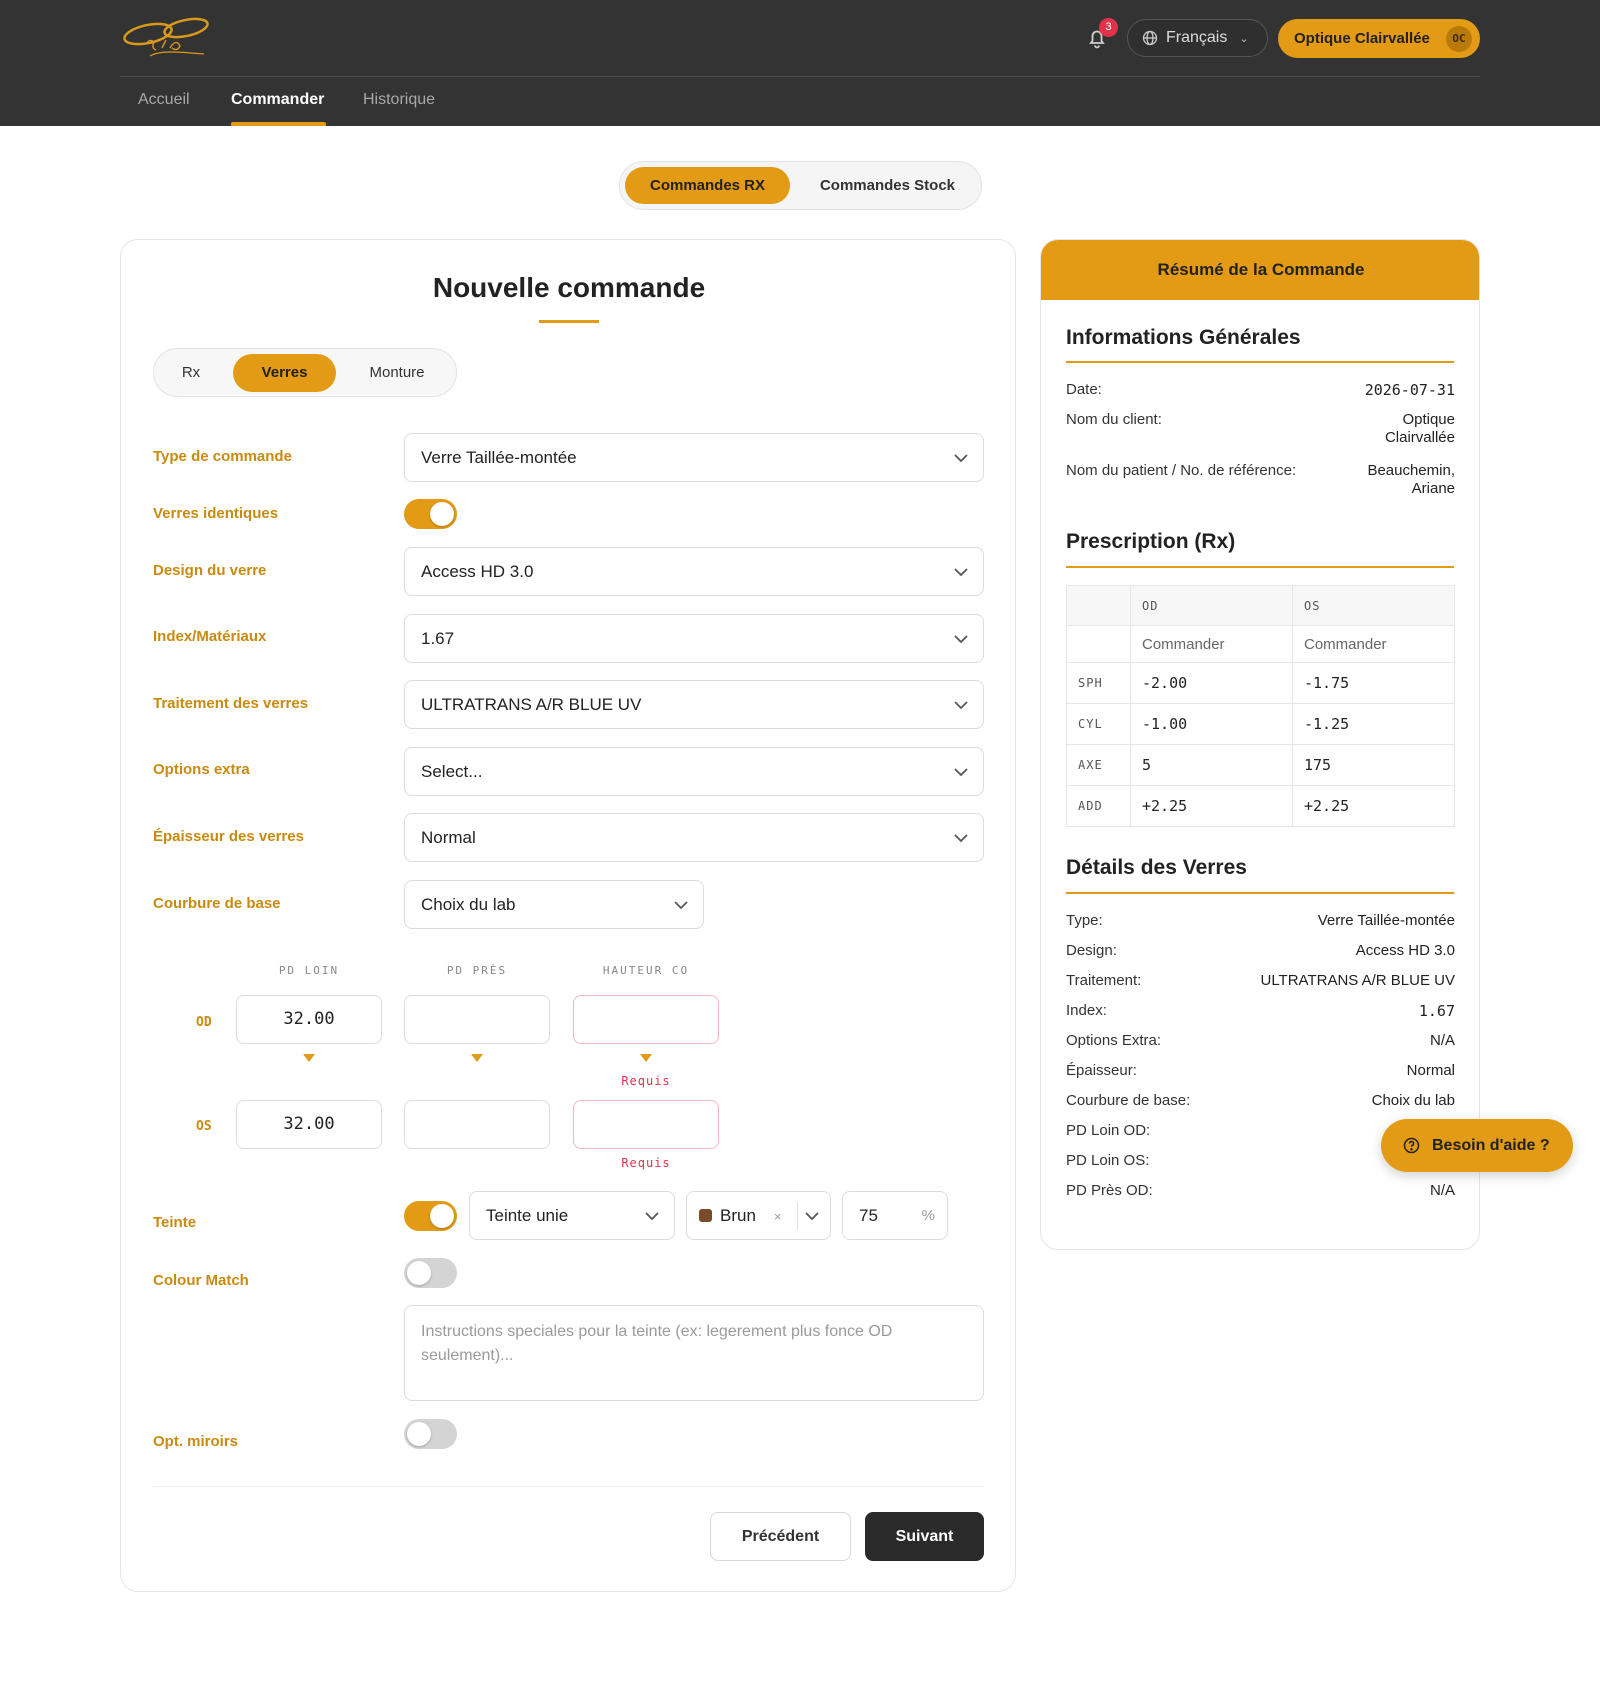 The image size is (1600, 1702). Describe the element at coordinates (1436, 1011) in the screenshot. I see `lens-index-value: 1.67` at that location.